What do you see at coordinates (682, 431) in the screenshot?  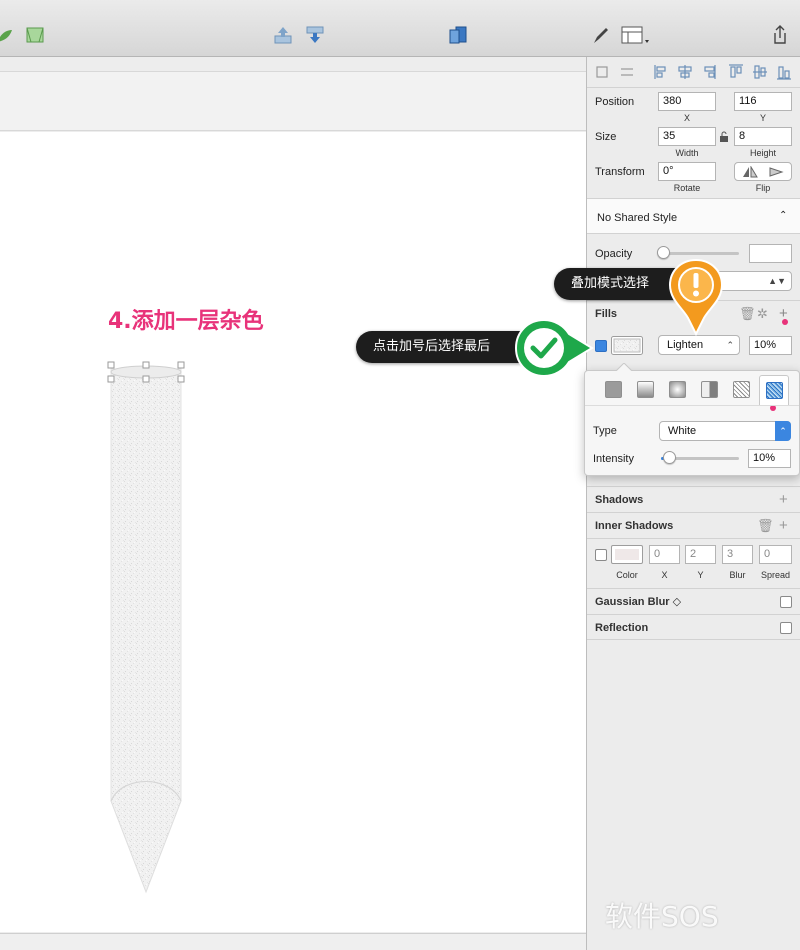 I see `noise-type-value: White` at bounding box center [682, 431].